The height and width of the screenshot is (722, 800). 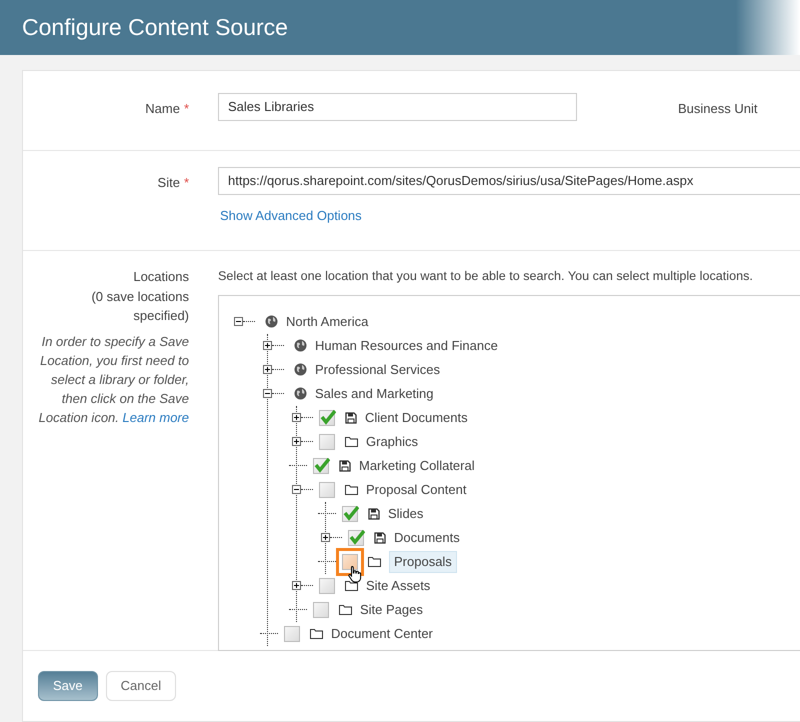 I want to click on tree-item: Proposal Content, so click(x=416, y=490).